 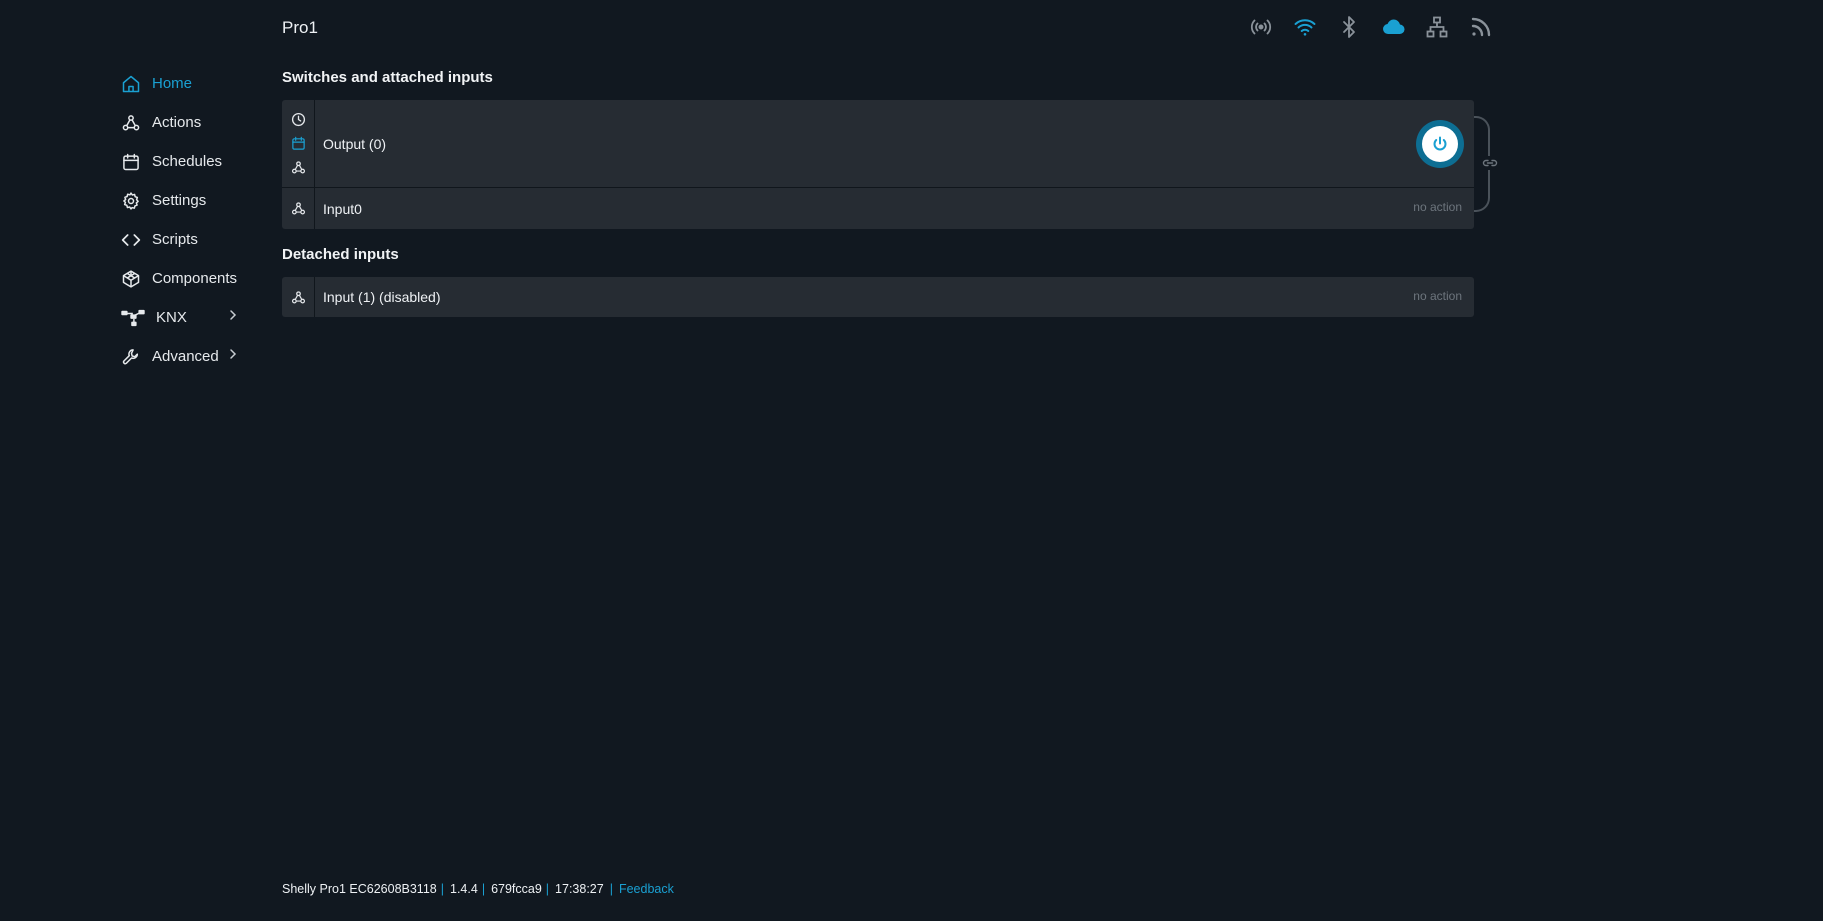 What do you see at coordinates (646, 889) in the screenshot?
I see `feedback-link: Feedback` at bounding box center [646, 889].